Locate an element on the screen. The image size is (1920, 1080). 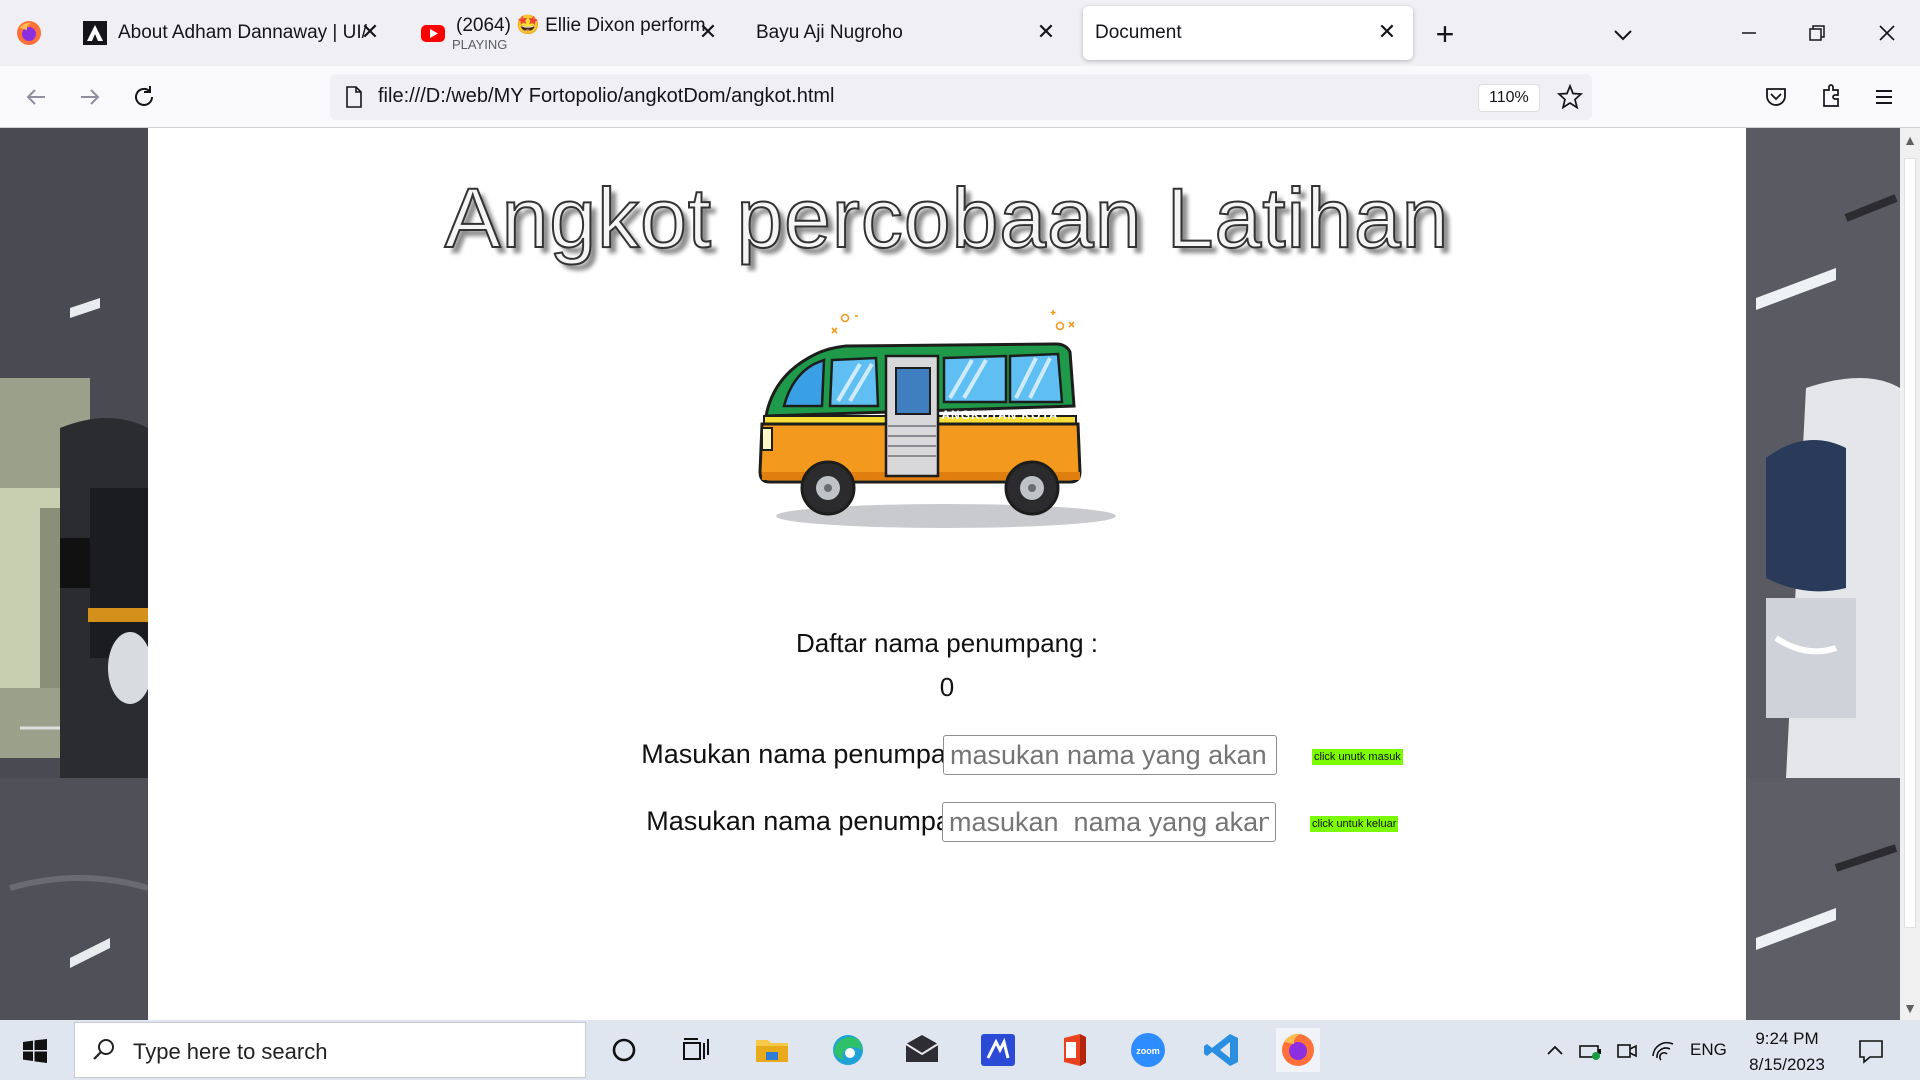
new-tab-button: + is located at coordinates (1445, 34).